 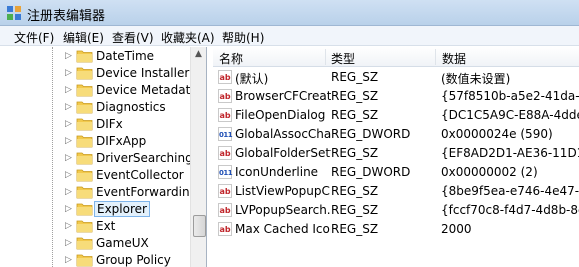 I want to click on value-name: IconUnderline, so click(x=277, y=172).